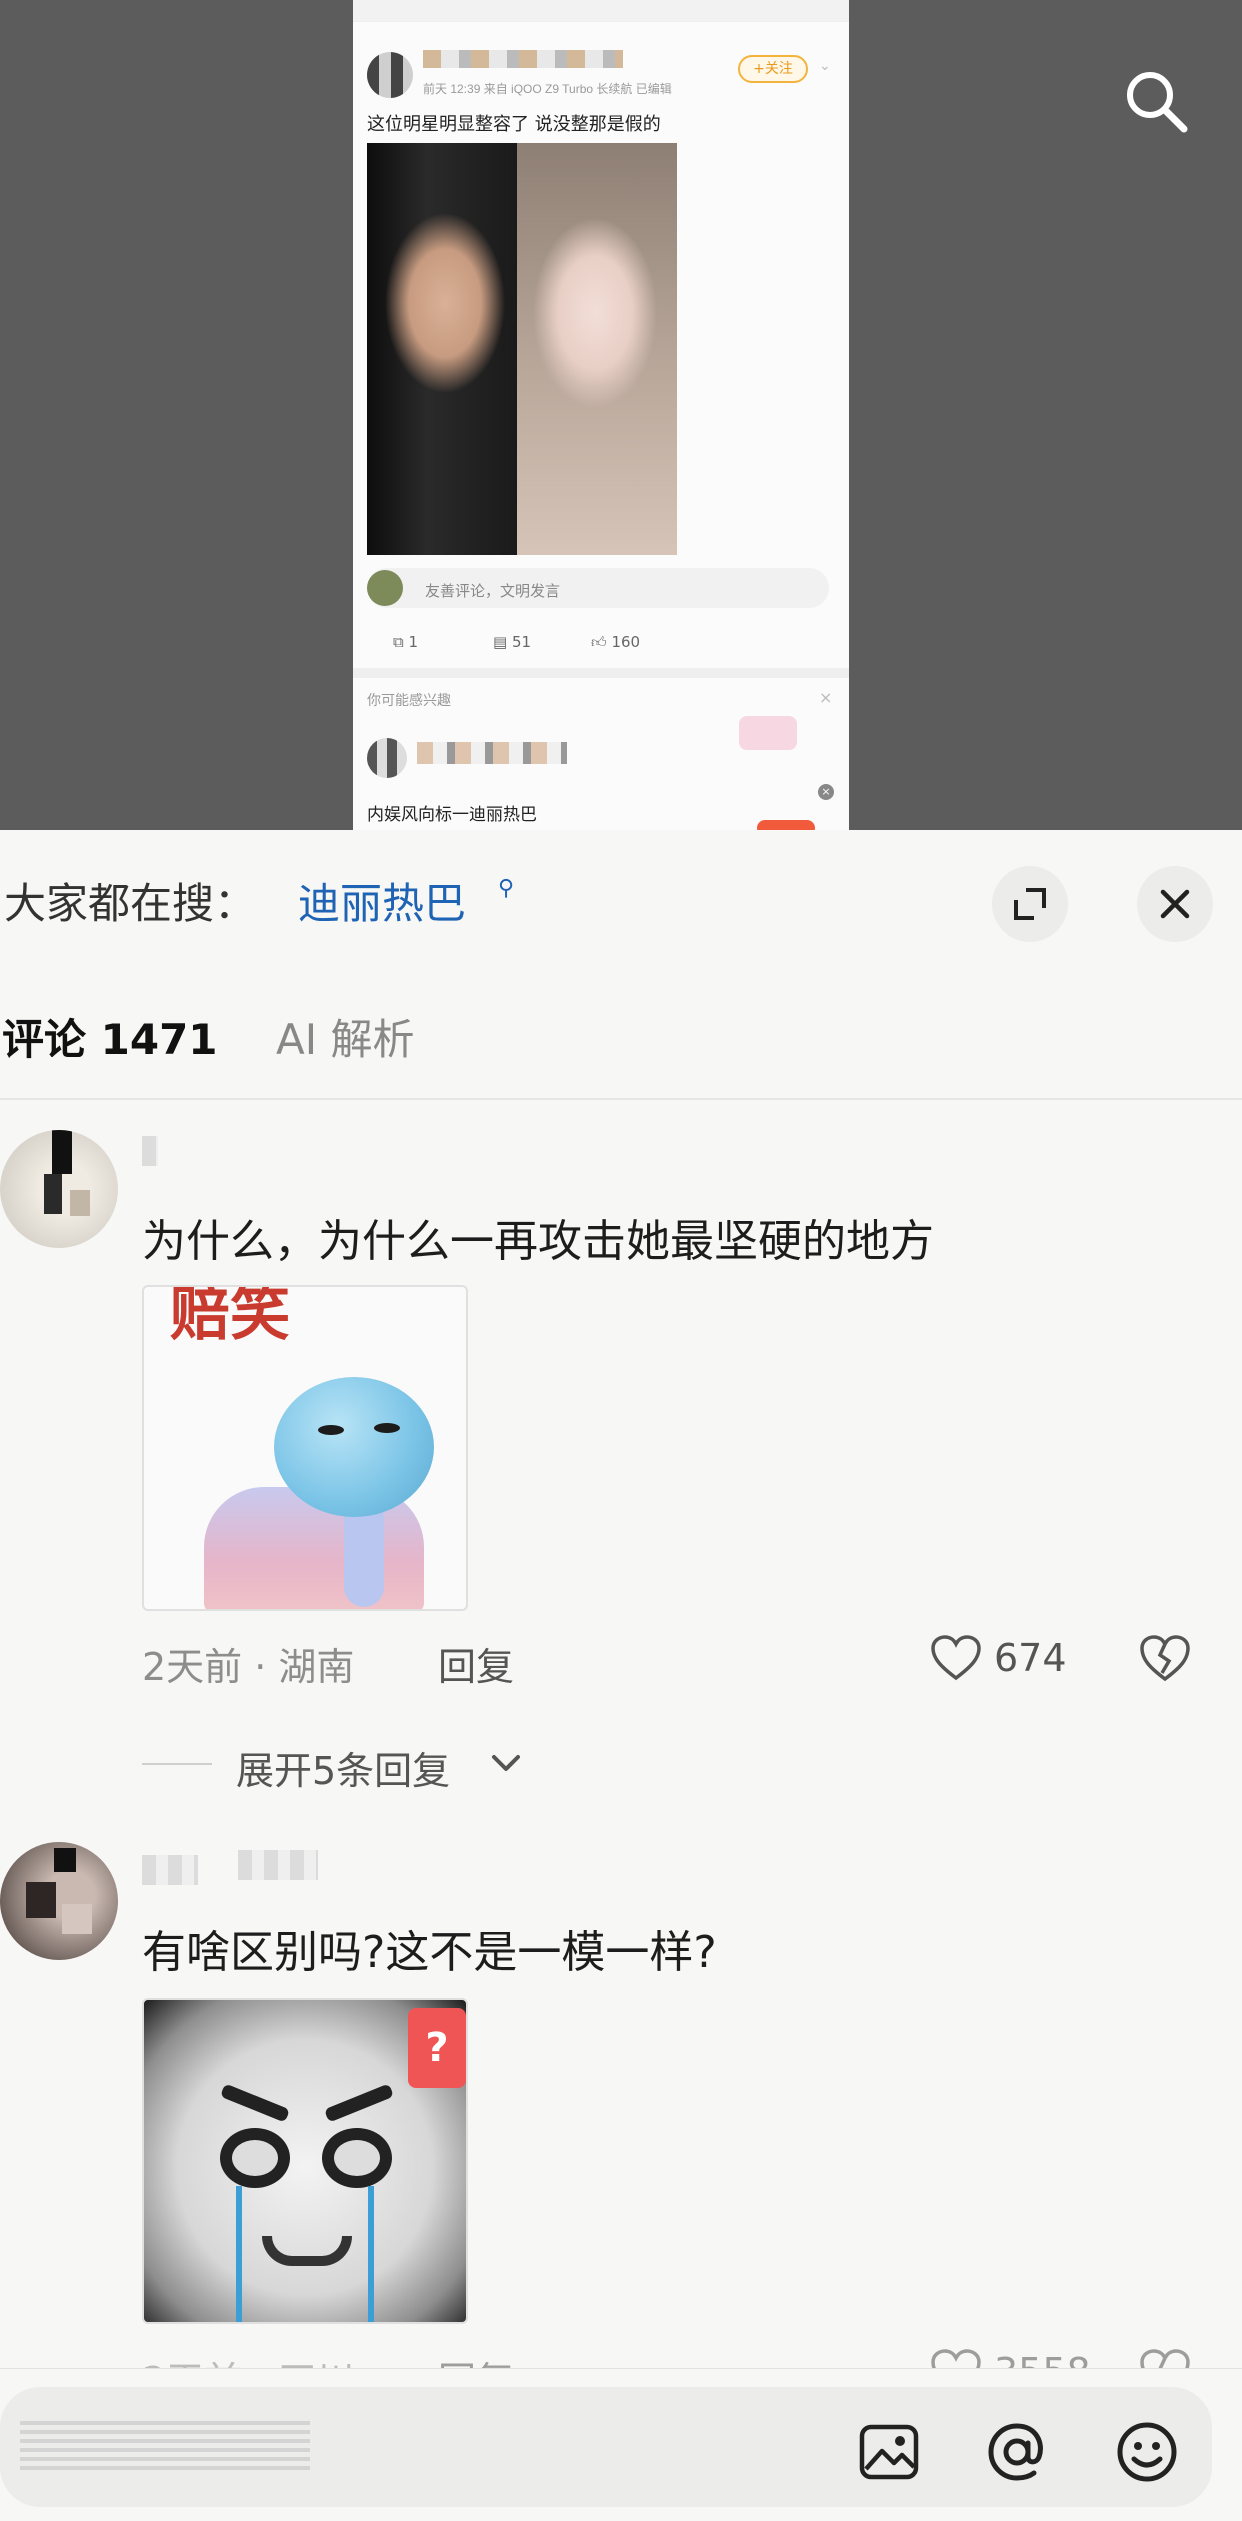  Describe the element at coordinates (452, 815) in the screenshot. I see `embedded-recommend-text: 内娱风向标一迪丽热巴` at that location.